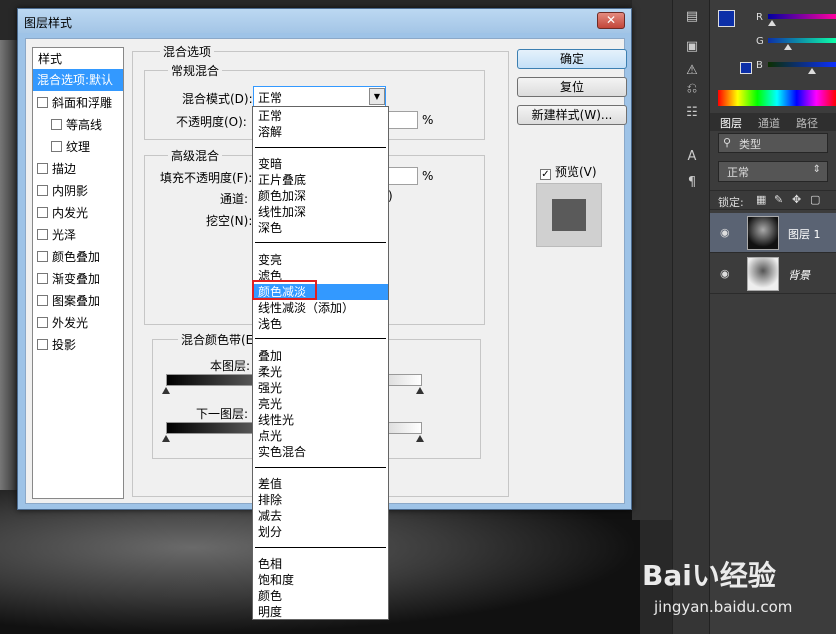 The width and height of the screenshot is (836, 634). I want to click on tab-channels: 通道, so click(769, 123).